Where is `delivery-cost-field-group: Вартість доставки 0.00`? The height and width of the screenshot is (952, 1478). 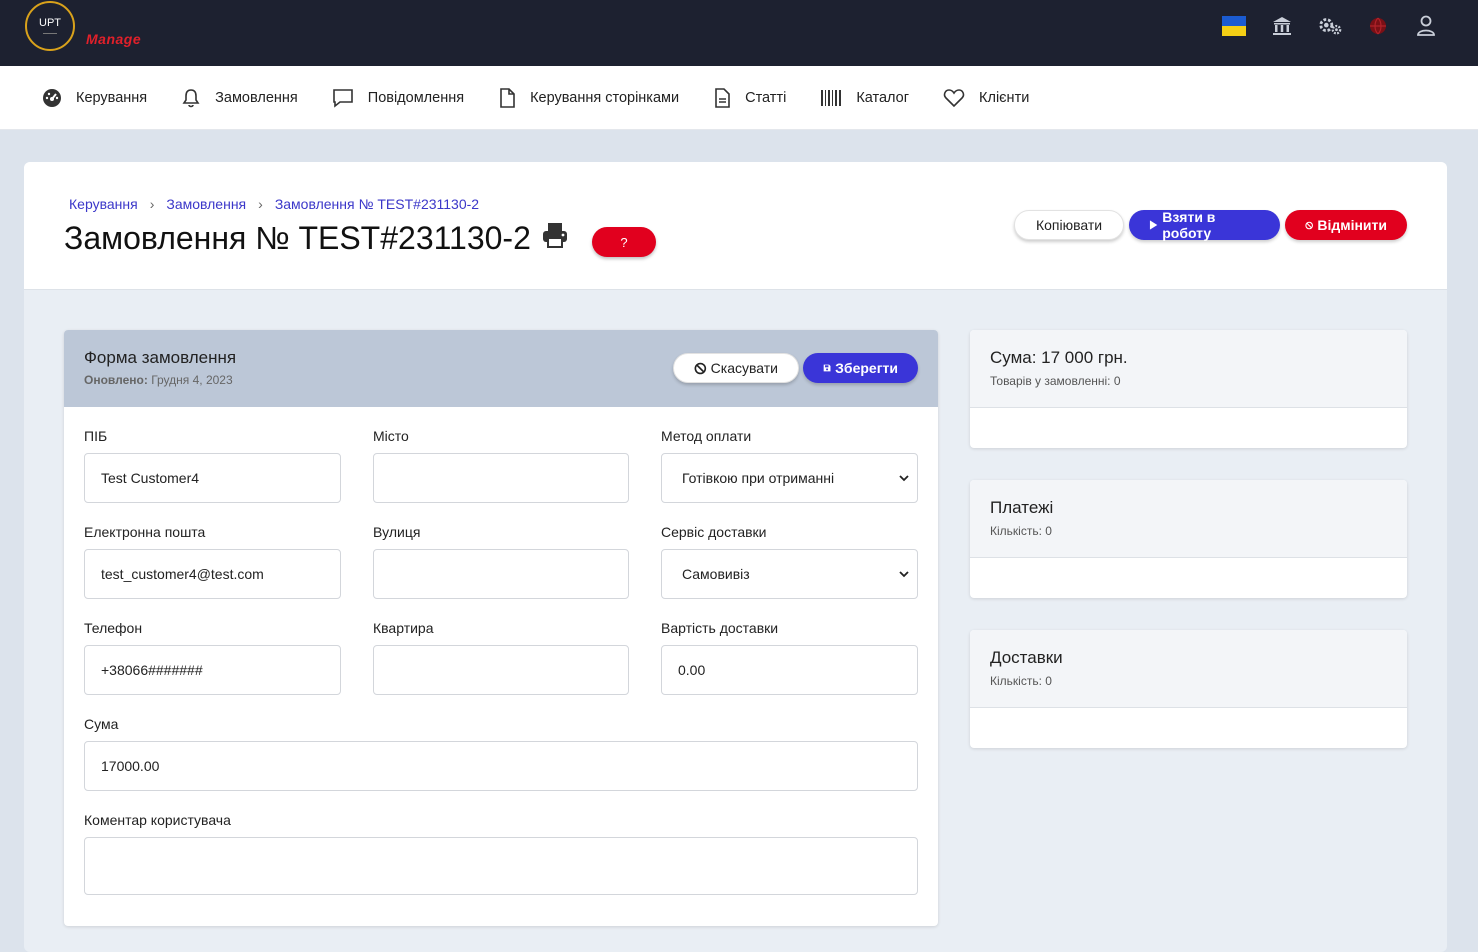
delivery-cost-field-group: Вартість доставки 0.00 is located at coordinates (789, 657).